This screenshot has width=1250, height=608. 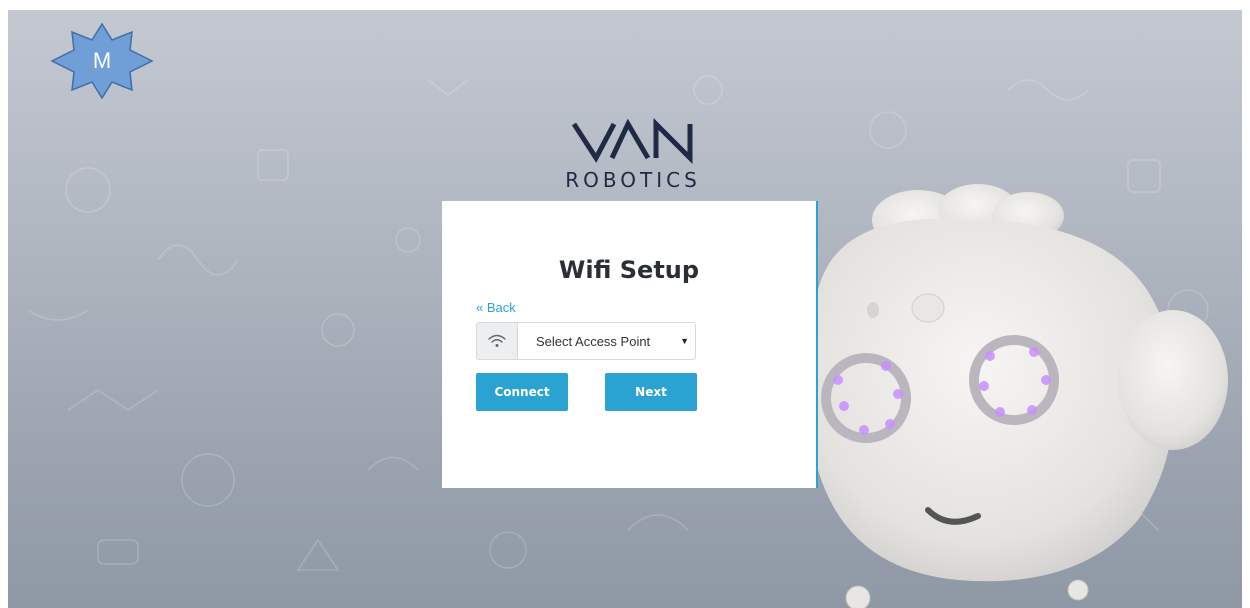 What do you see at coordinates (593, 341) in the screenshot?
I see `access-point-select-value: Select Access Point` at bounding box center [593, 341].